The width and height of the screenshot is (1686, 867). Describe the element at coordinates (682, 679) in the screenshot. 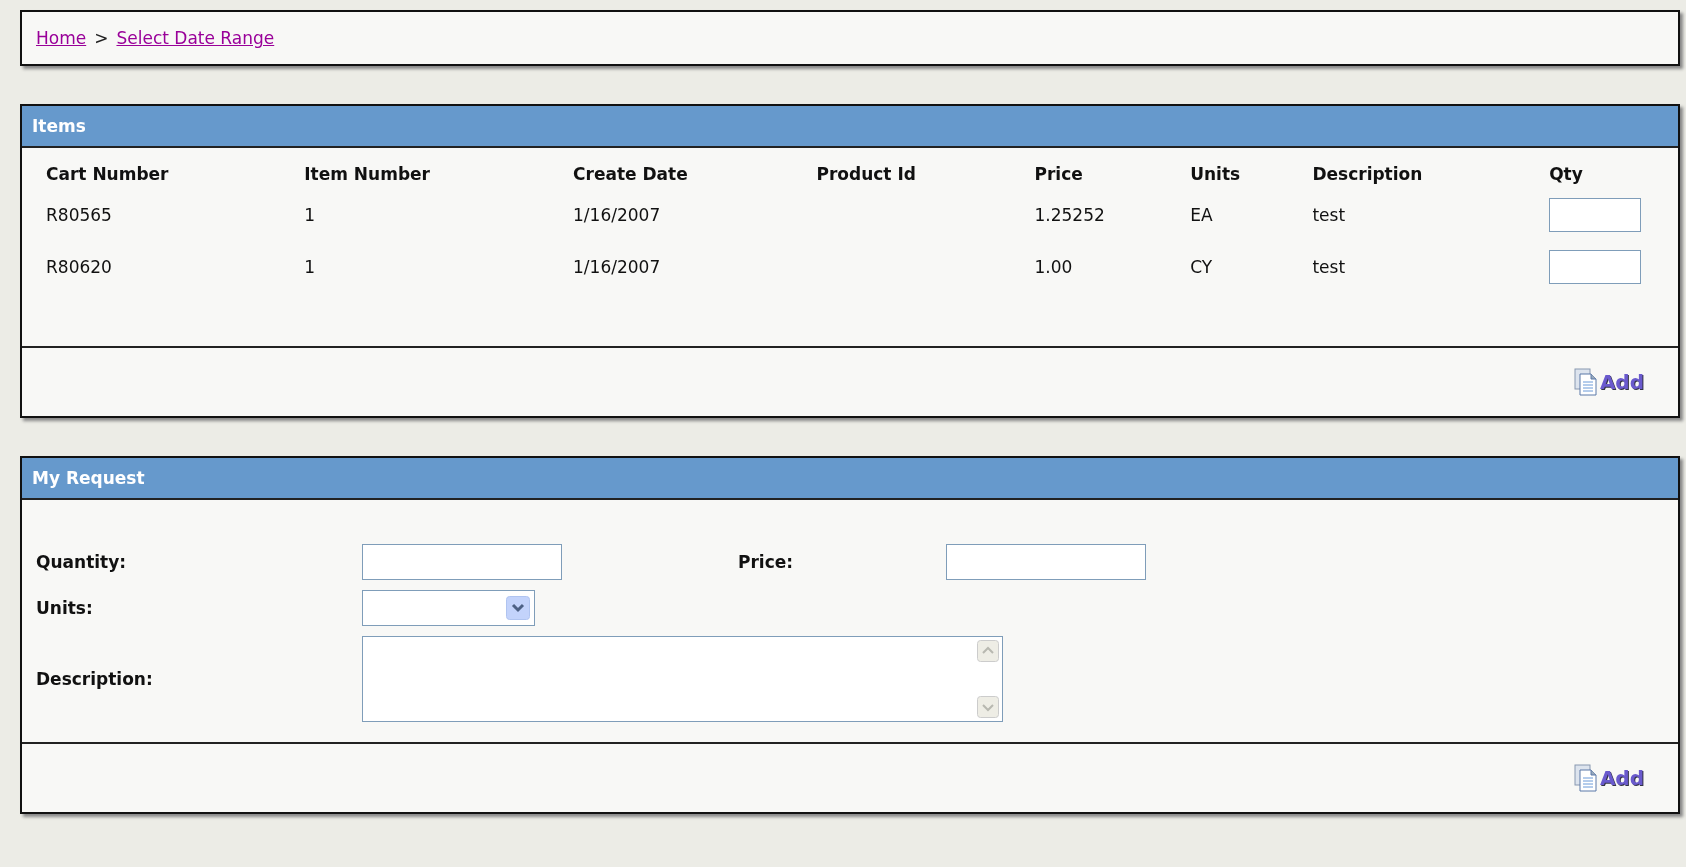

I see `description-textarea` at that location.